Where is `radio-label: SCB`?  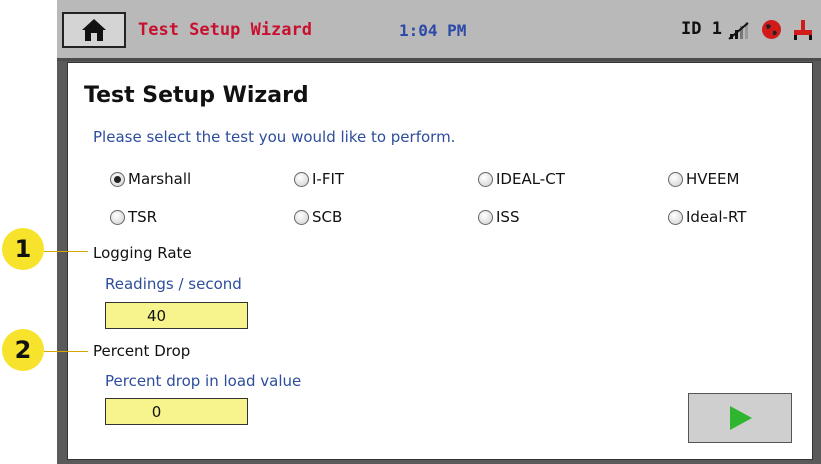
radio-label: SCB is located at coordinates (327, 217).